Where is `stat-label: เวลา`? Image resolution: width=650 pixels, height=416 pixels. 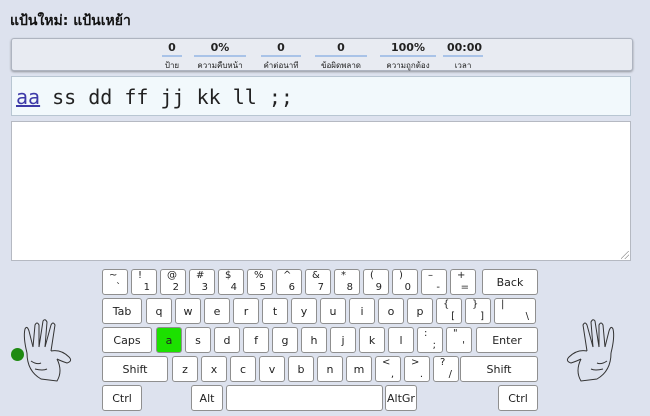 stat-label: เวลา is located at coordinates (463, 65).